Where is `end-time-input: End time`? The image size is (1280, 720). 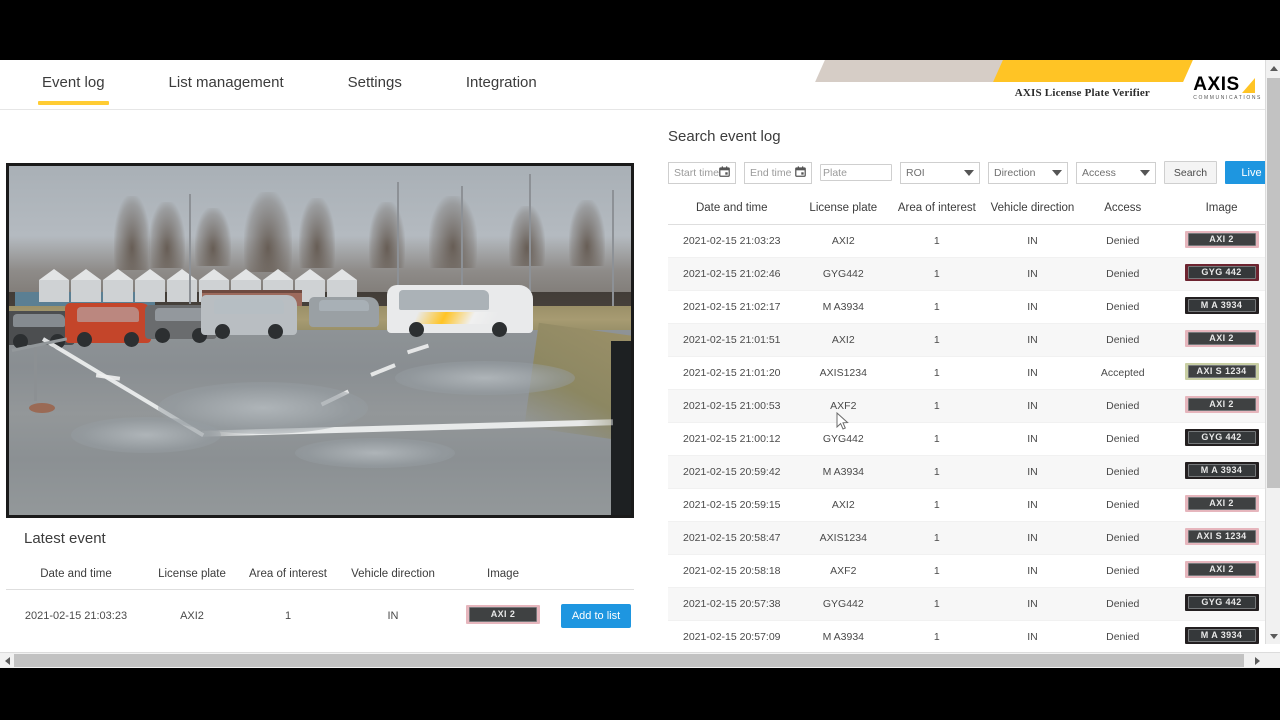
end-time-input: End time is located at coordinates (778, 172).